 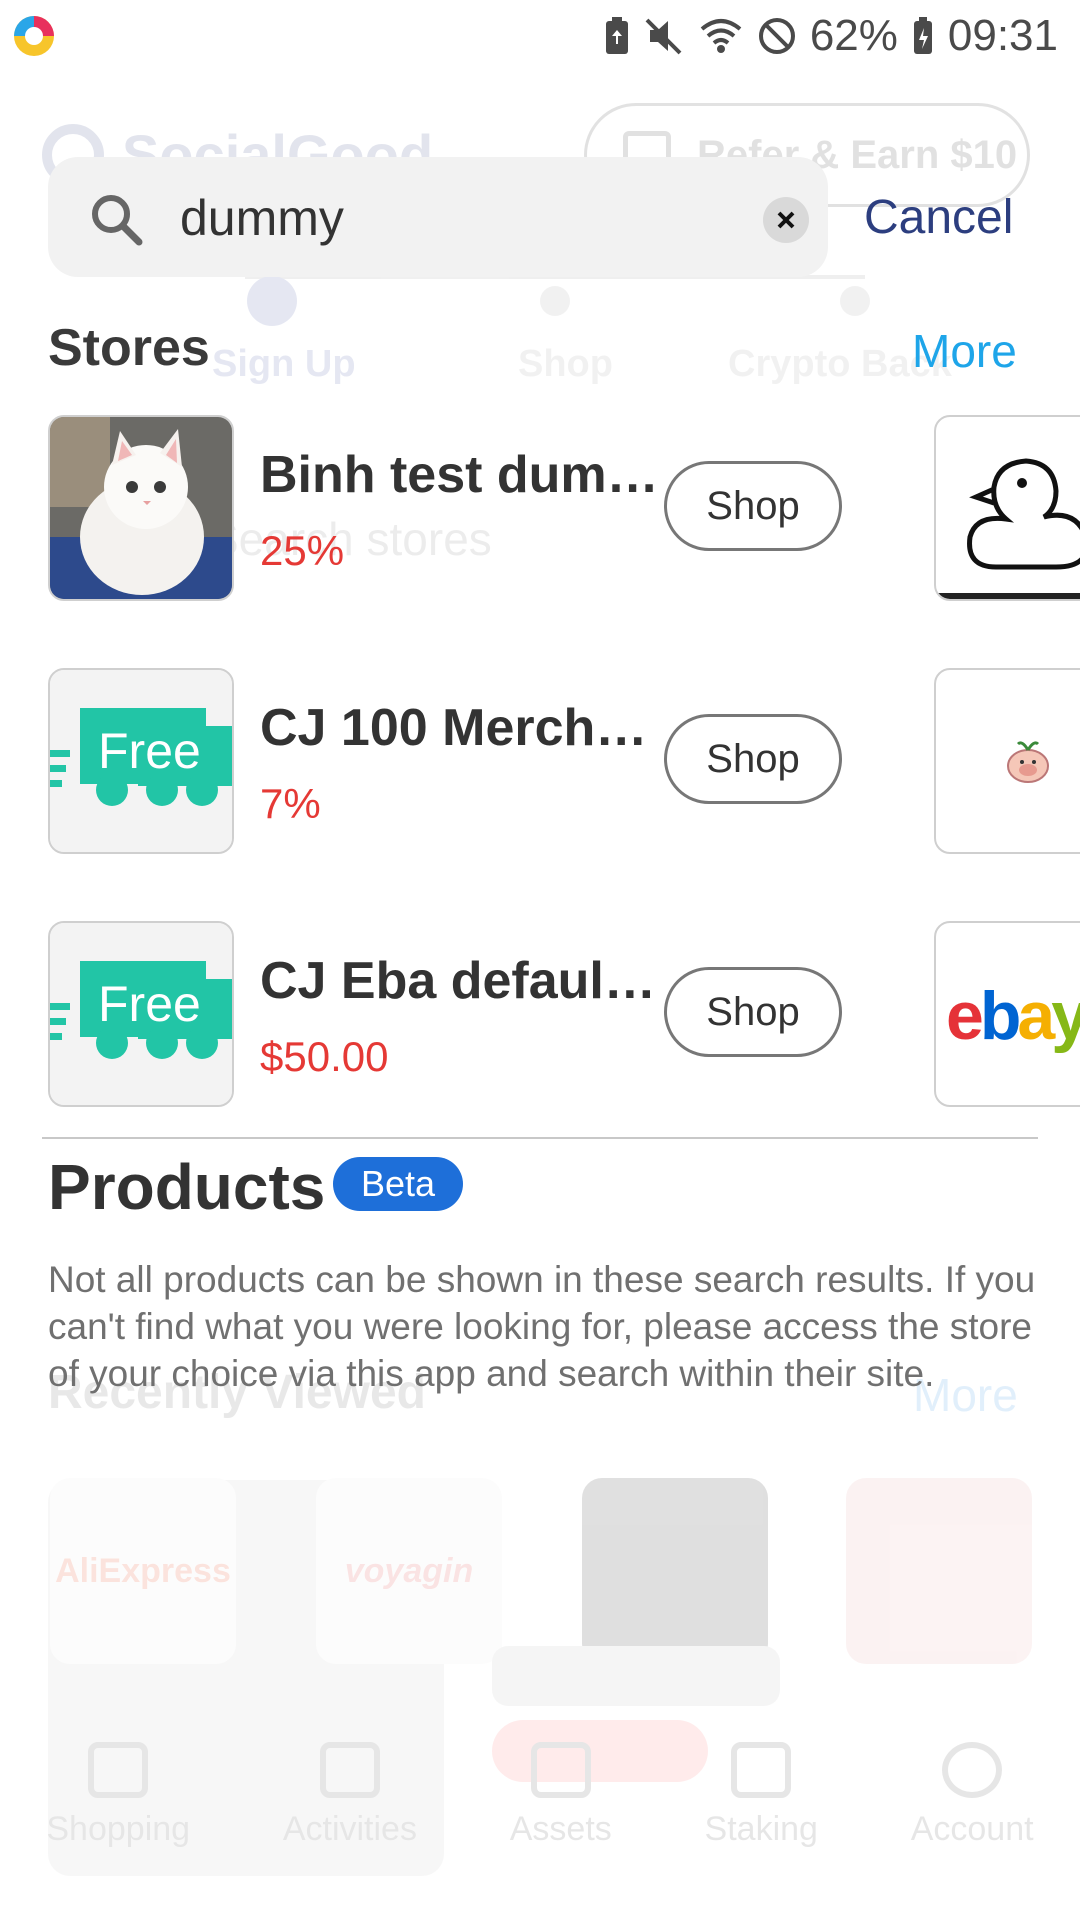 I want to click on status-icons: 62% 09:31, so click(x=831, y=36).